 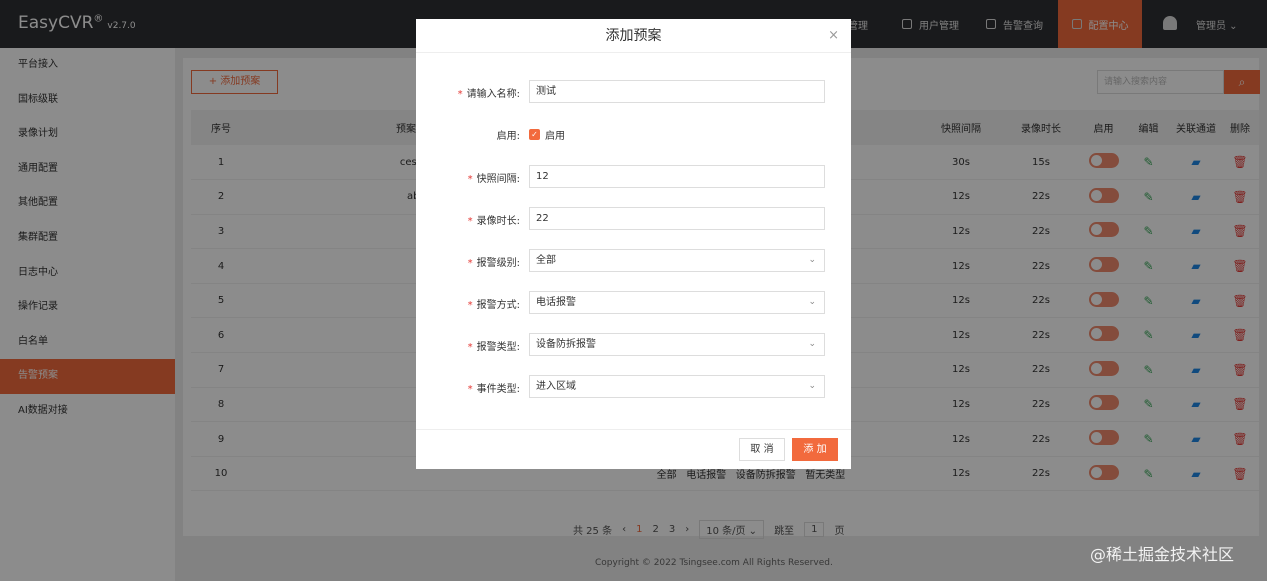 I want to click on record-duration-input: 22, so click(x=677, y=218).